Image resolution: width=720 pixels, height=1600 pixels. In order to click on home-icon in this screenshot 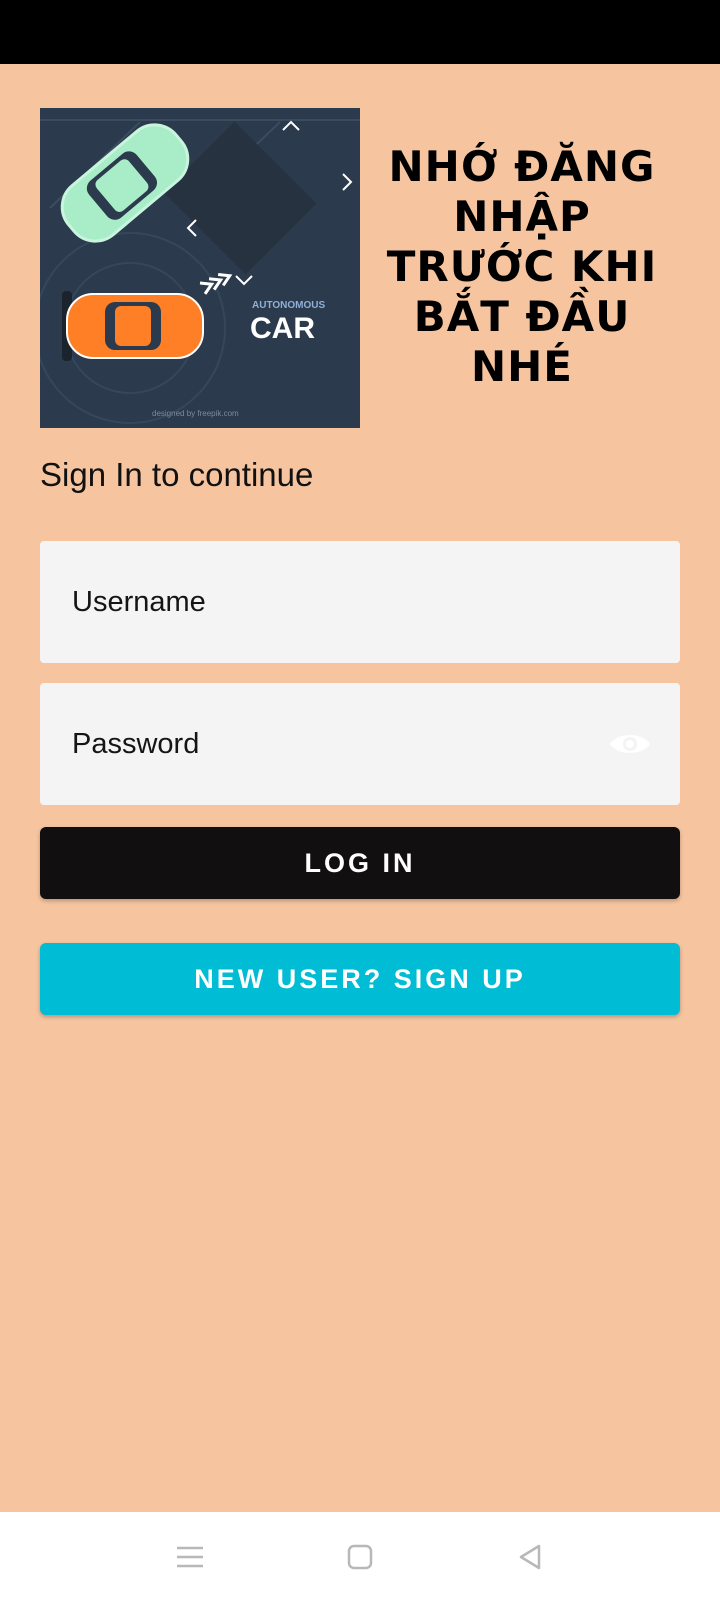, I will do `click(360, 1557)`.